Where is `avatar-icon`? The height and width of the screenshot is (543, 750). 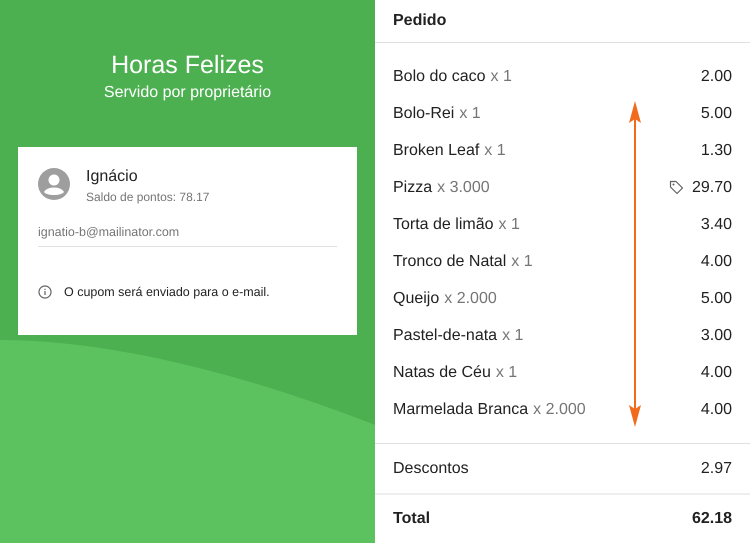 avatar-icon is located at coordinates (54, 184).